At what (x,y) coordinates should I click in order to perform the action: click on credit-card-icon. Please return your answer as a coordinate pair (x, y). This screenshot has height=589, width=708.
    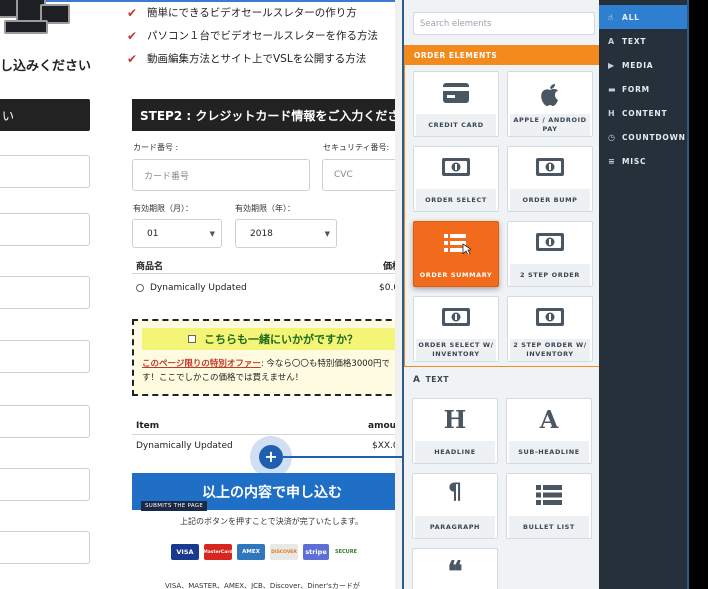
    Looking at the image, I should click on (456, 93).